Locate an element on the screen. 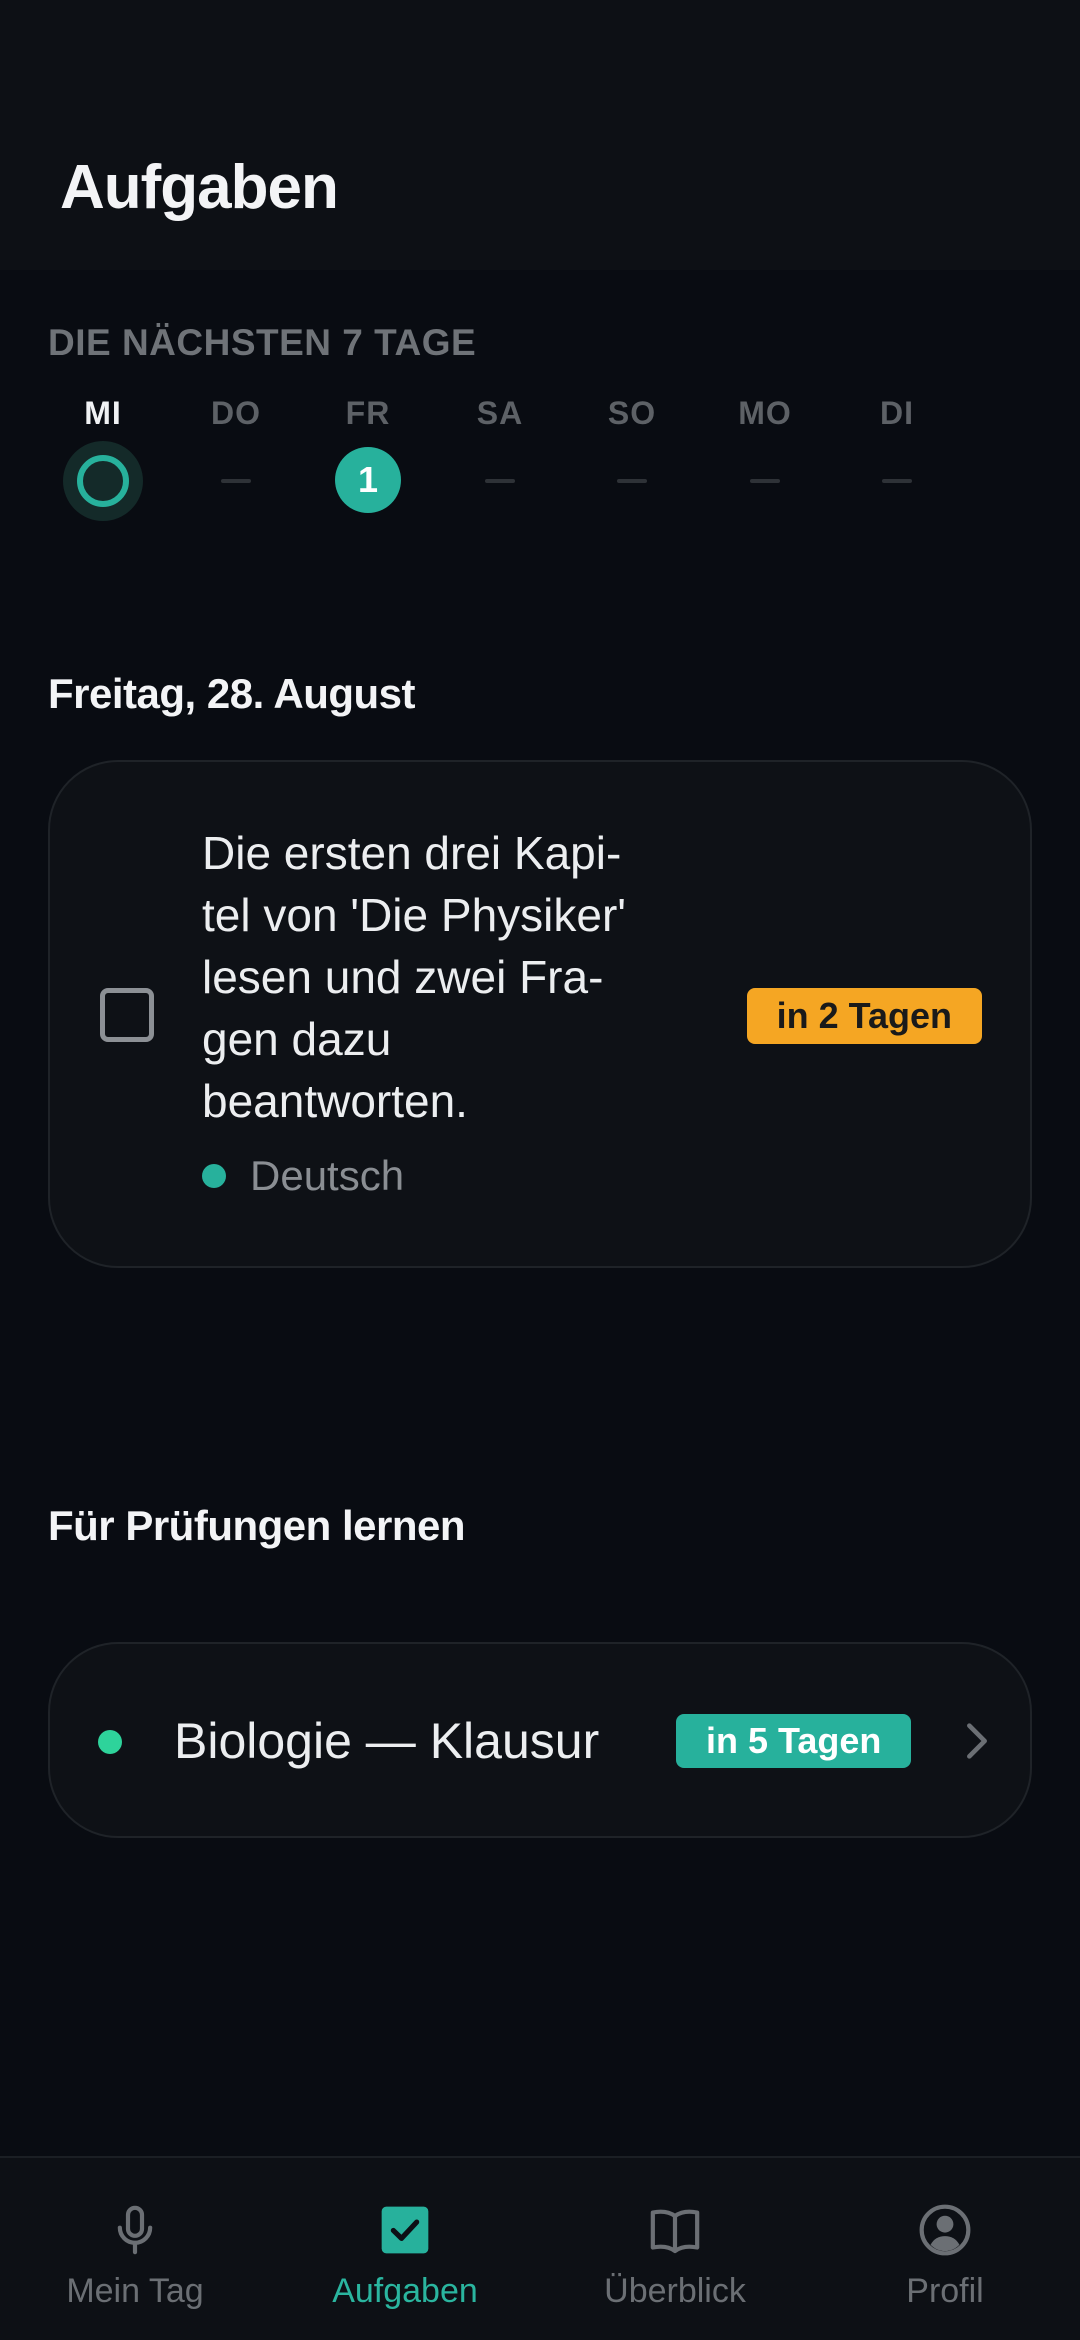 This screenshot has height=2340, width=1080. day-name: DO is located at coordinates (236, 413).